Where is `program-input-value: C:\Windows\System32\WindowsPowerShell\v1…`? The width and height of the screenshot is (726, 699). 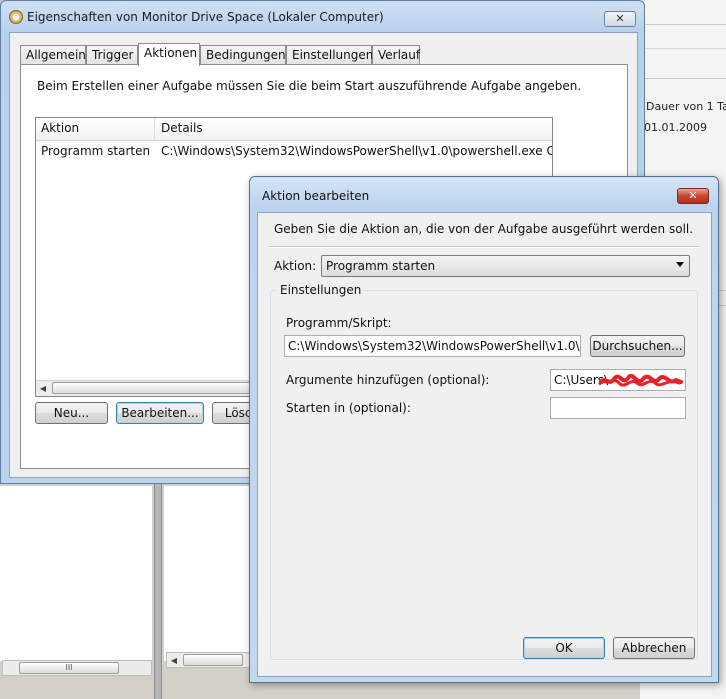
program-input-value: C:\Windows\System32\WindowsPowerShell\v1… is located at coordinates (434, 346).